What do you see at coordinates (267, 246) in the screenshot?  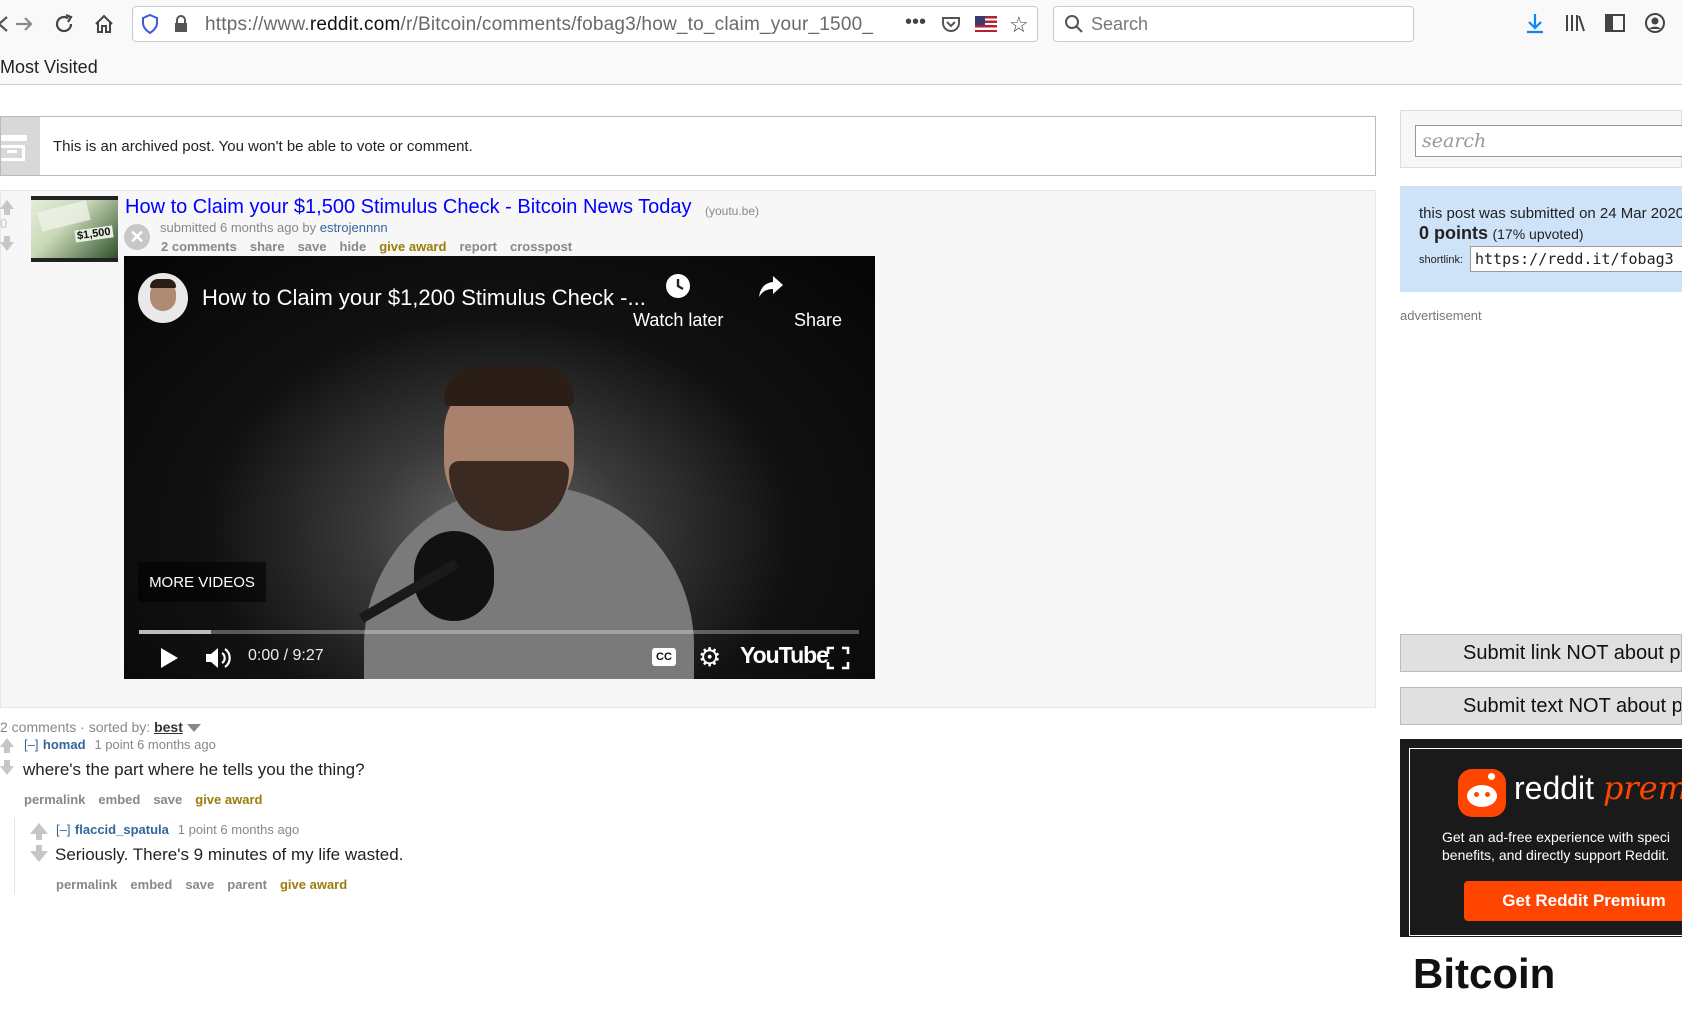 I see `share-button: share` at bounding box center [267, 246].